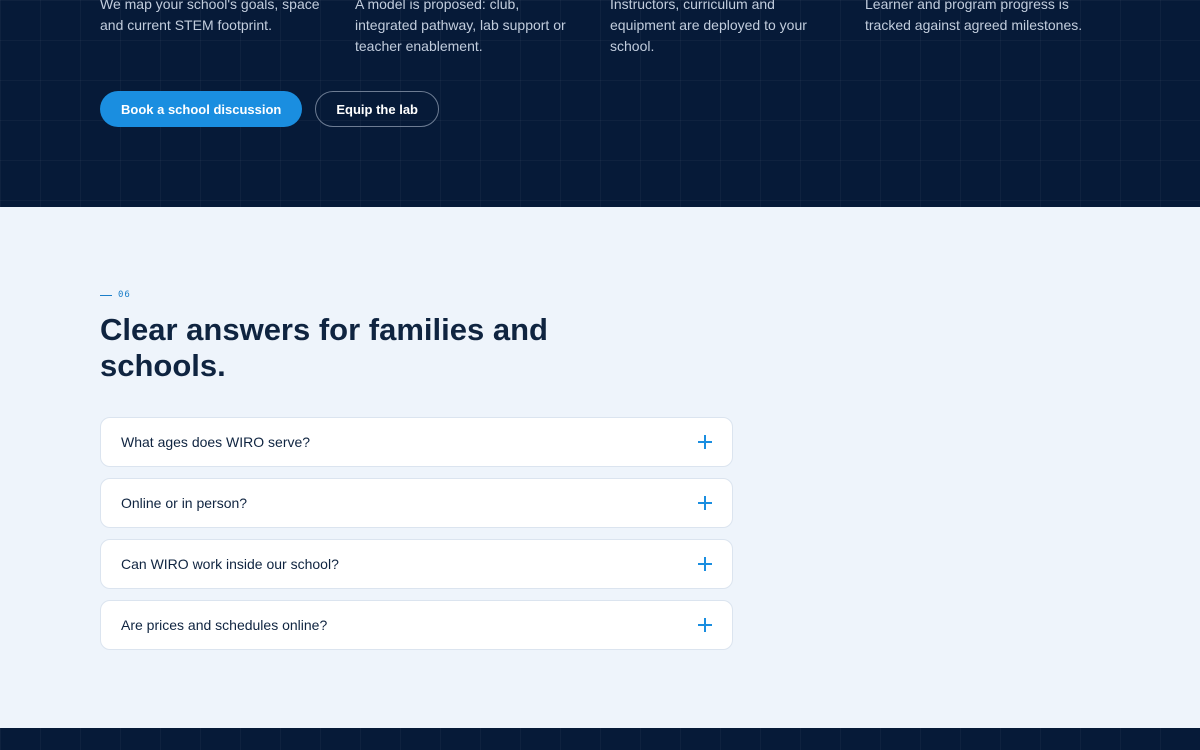  I want to click on section-eyebrow: 06, so click(115, 295).